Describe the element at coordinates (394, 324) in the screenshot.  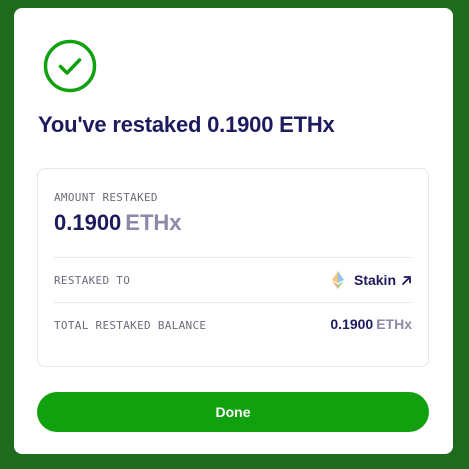
I see `total-balance-unit: ETHx` at that location.